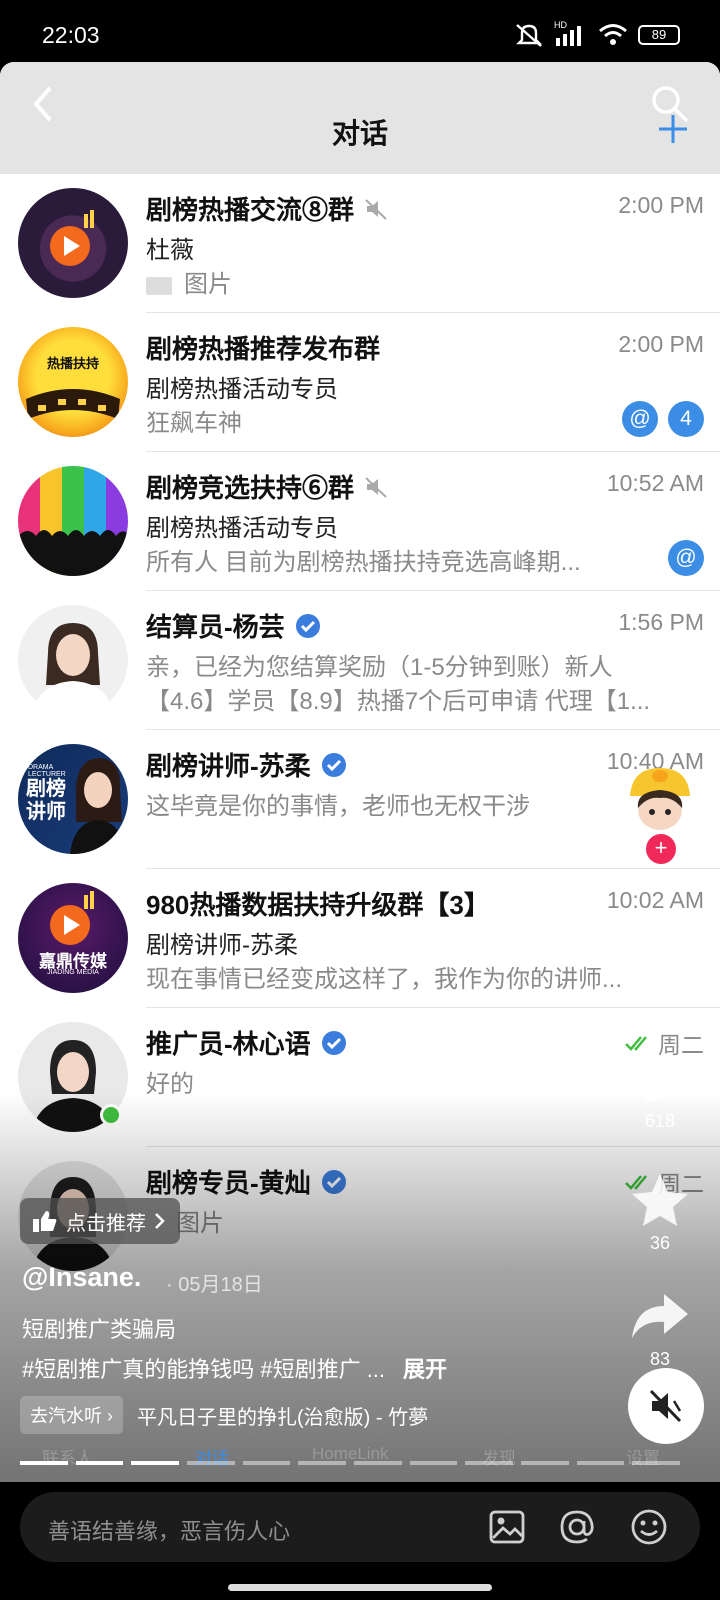 Image resolution: width=720 pixels, height=1600 pixels. Describe the element at coordinates (283, 1417) in the screenshot. I see `music-title: 平凡日子里的挣扎(治愈版) - 竹夢` at that location.